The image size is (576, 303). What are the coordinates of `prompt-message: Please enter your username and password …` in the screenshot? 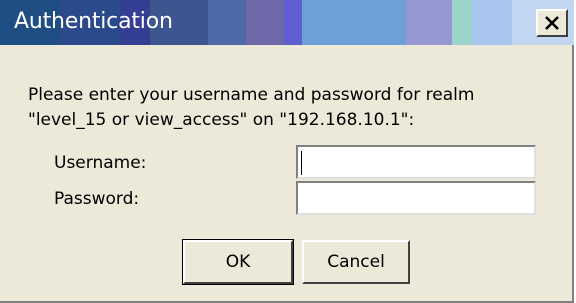 It's located at (251, 108).